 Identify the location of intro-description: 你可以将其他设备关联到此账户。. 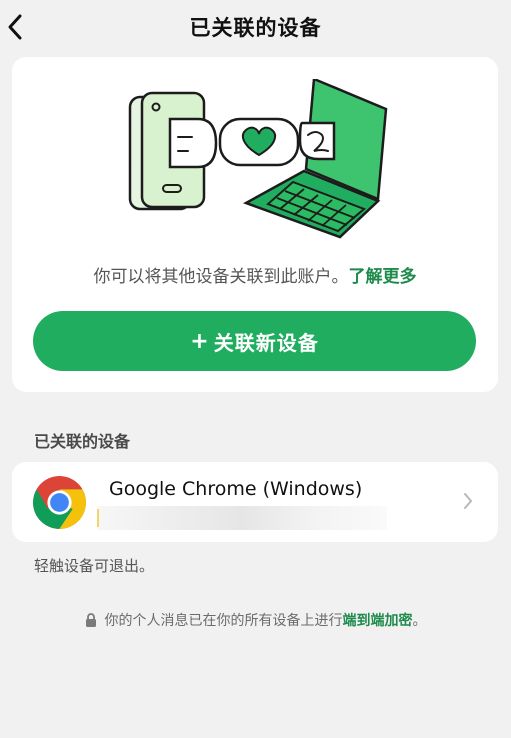
(221, 277).